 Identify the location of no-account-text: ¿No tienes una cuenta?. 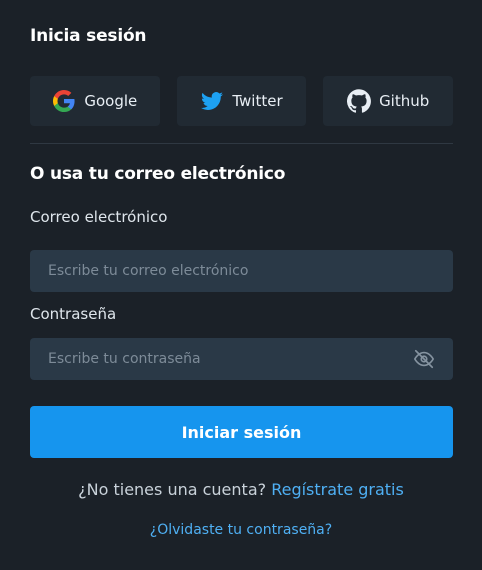
(172, 489).